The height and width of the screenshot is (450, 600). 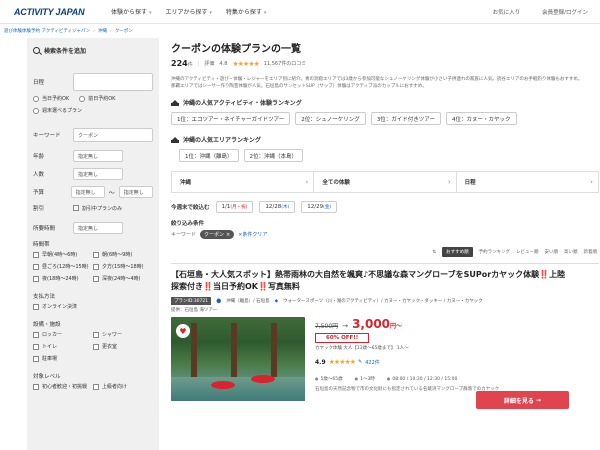 I want to click on area-ranking-item: 2位：沖縄（本島）, so click(x=273, y=155).